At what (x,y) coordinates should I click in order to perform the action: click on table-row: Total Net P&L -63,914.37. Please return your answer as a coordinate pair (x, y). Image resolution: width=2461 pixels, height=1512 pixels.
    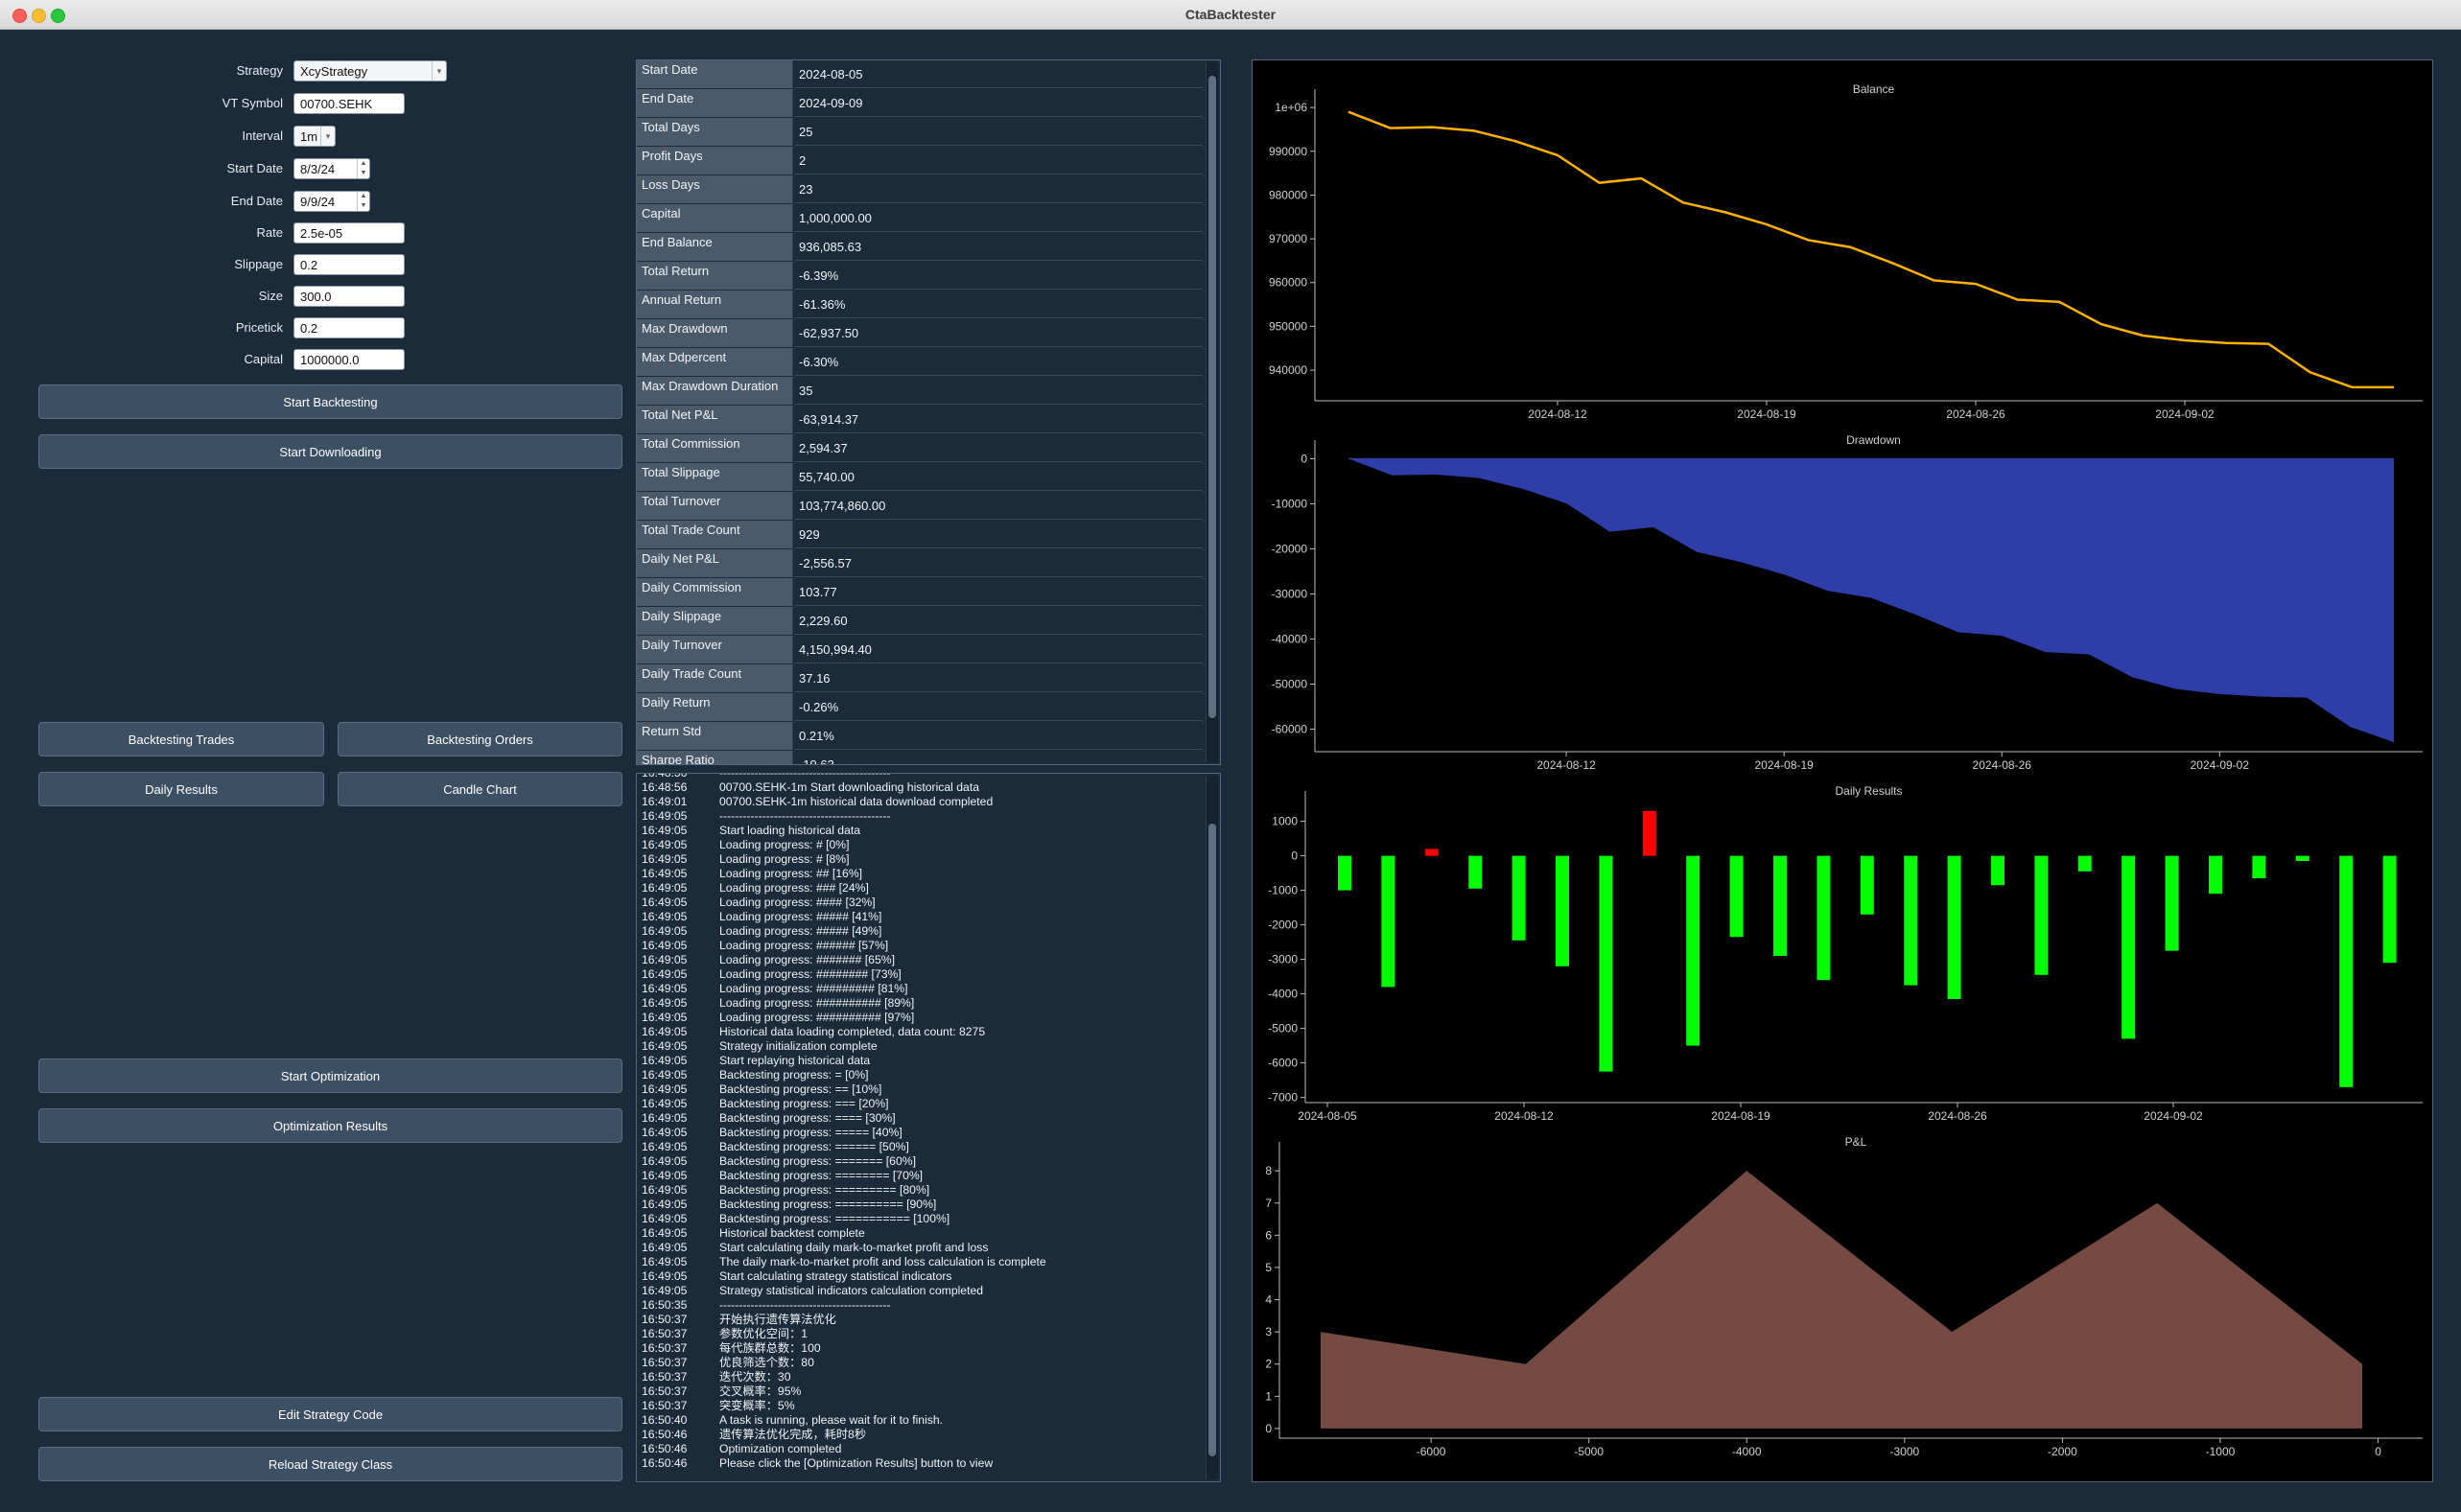
    Looking at the image, I should click on (921, 420).